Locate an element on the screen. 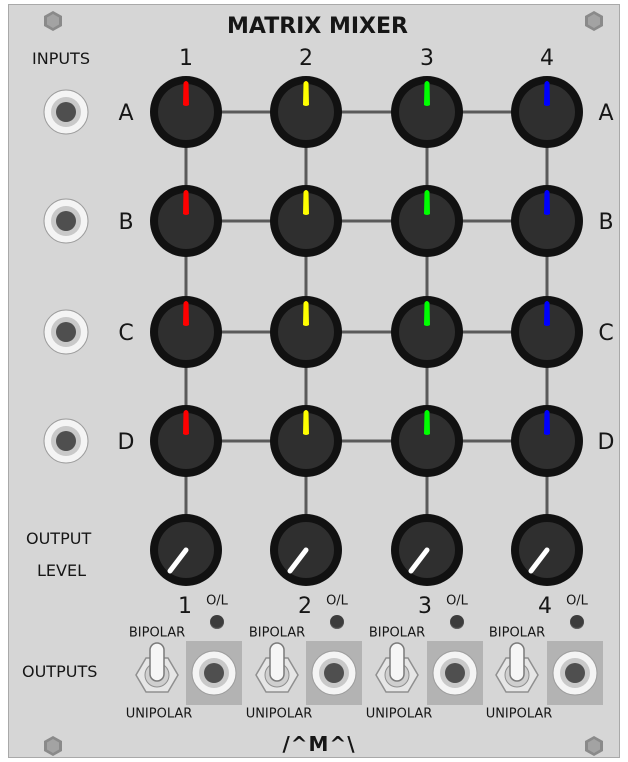 The width and height of the screenshot is (628, 762). overload-label-1: O/L is located at coordinates (217, 601).